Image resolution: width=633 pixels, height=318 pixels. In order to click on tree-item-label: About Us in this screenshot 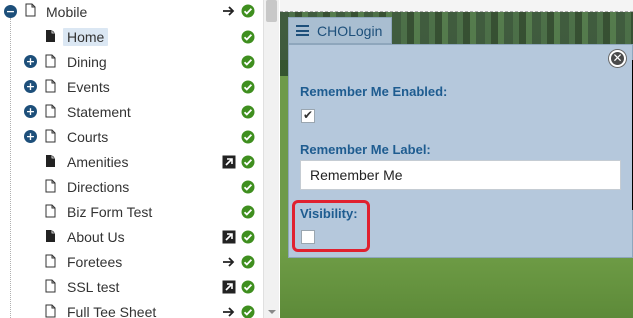, I will do `click(96, 237)`.